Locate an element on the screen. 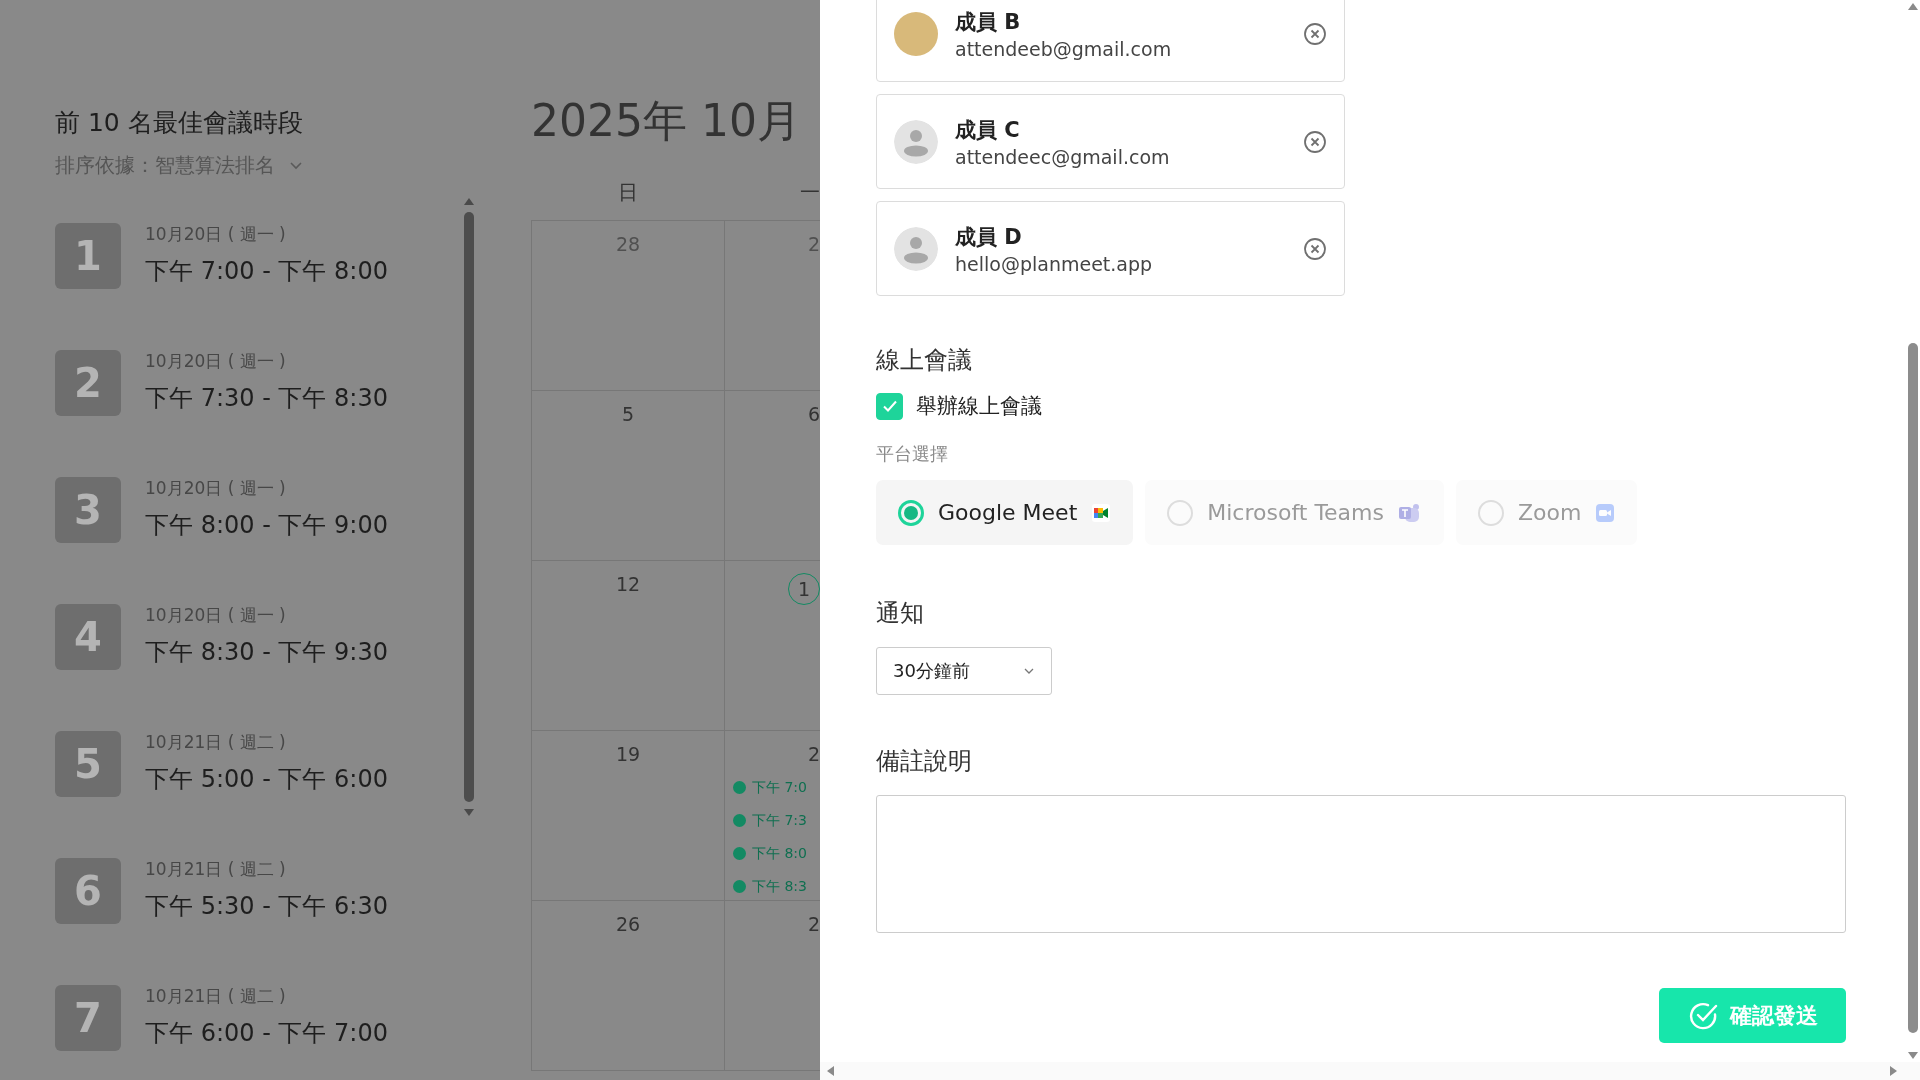 This screenshot has width=1920, height=1080. time-slot-item: 2 10月20日 ( 週一 ) 下午 7:30 - 下午 8:30 is located at coordinates (258, 383).